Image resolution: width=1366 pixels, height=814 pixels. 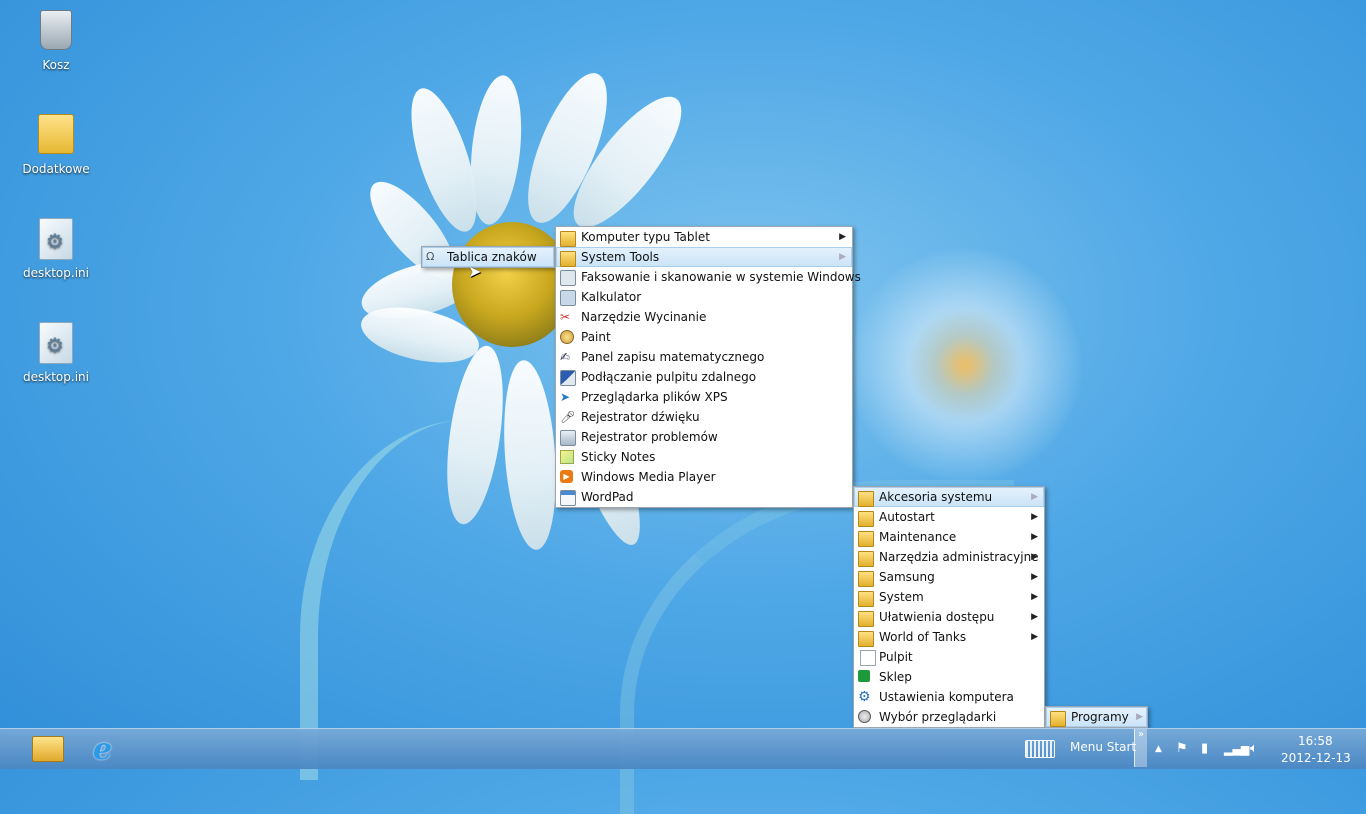 I want to click on document-icon, so click(x=868, y=658).